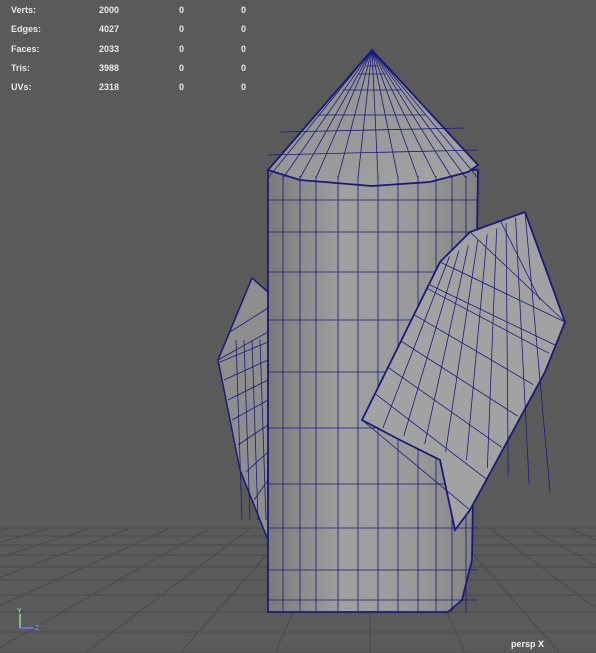  I want to click on camera-name-label: persp X, so click(527, 644).